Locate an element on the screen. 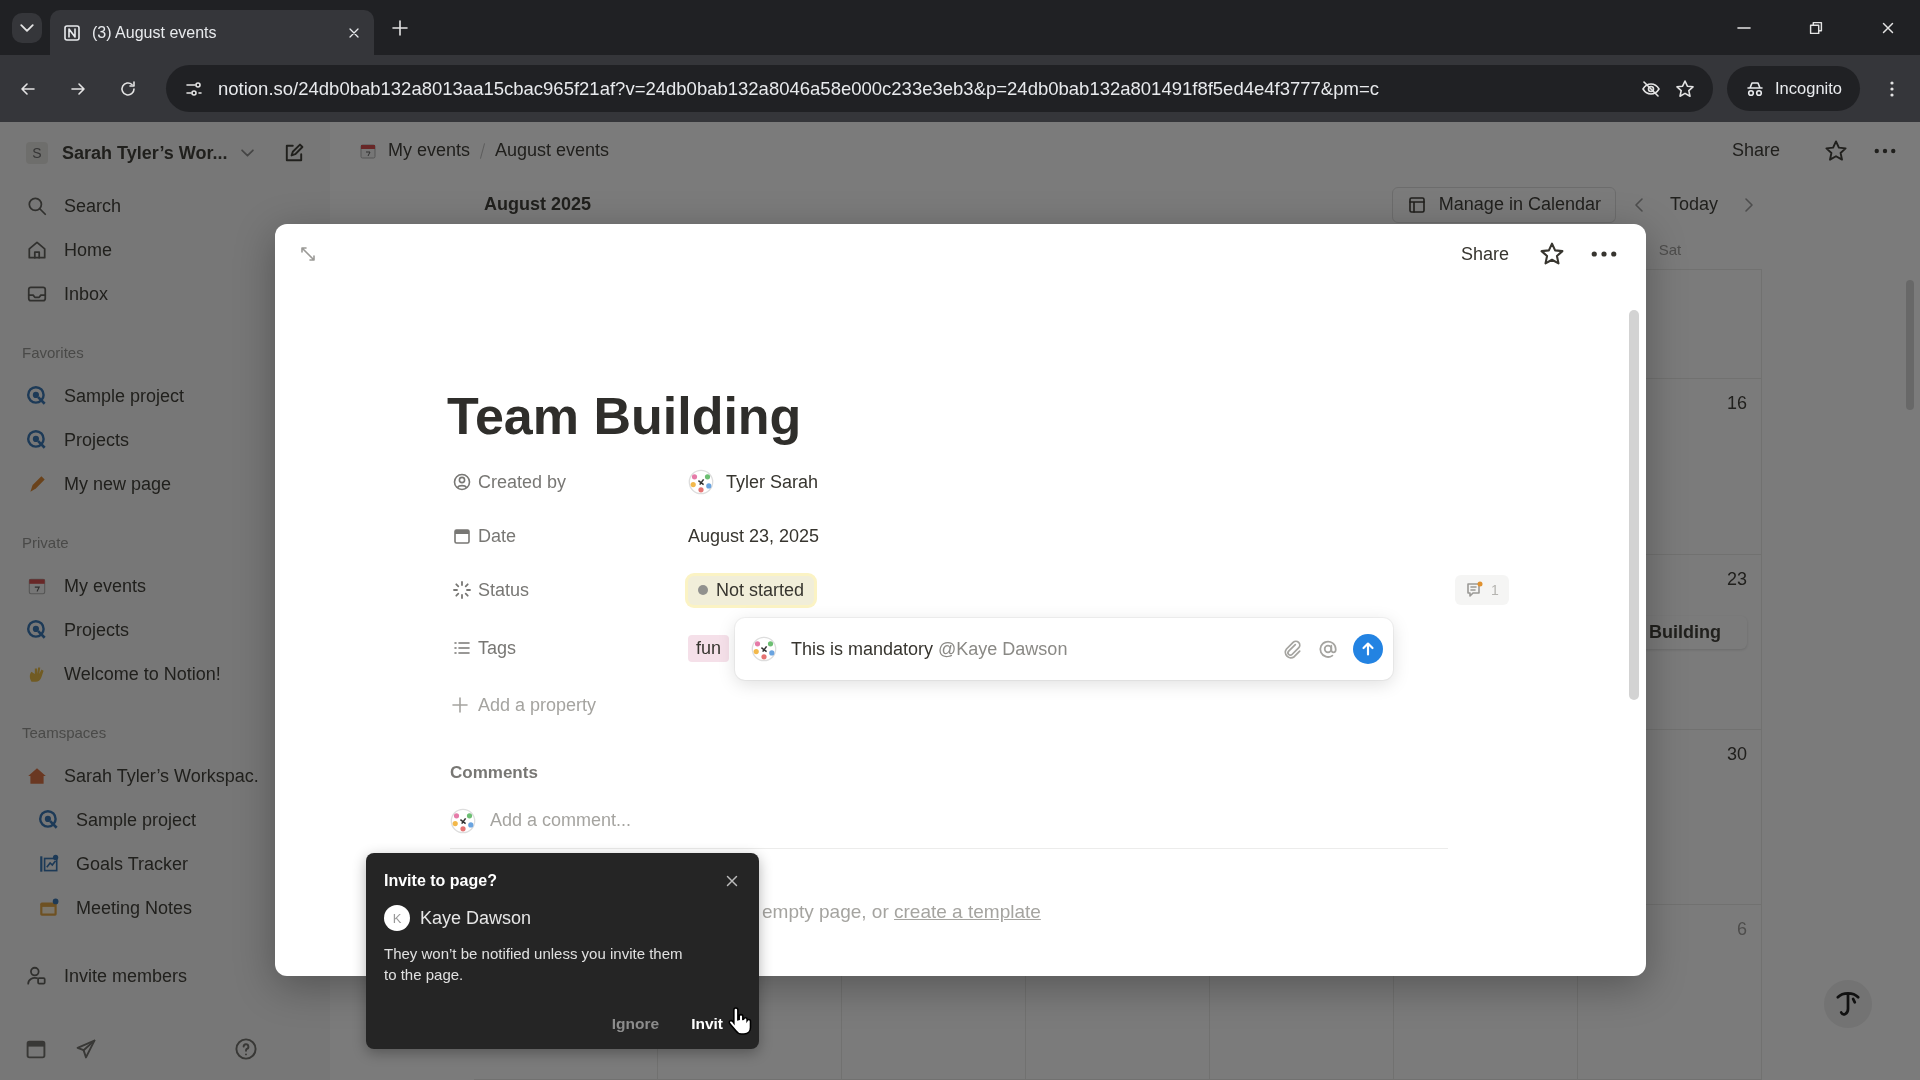  invite-button: Invit is located at coordinates (707, 1024).